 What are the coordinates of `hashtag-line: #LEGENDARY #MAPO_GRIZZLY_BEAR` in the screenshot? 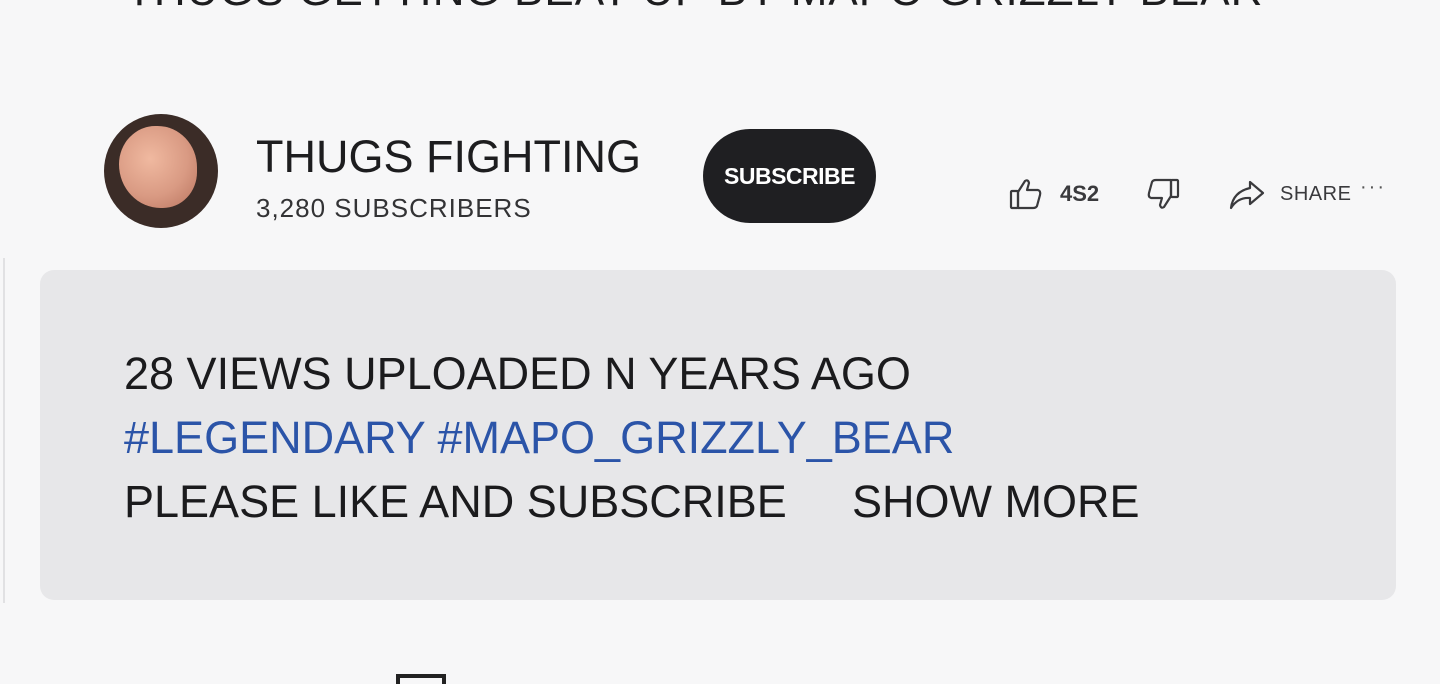 It's located at (539, 438).